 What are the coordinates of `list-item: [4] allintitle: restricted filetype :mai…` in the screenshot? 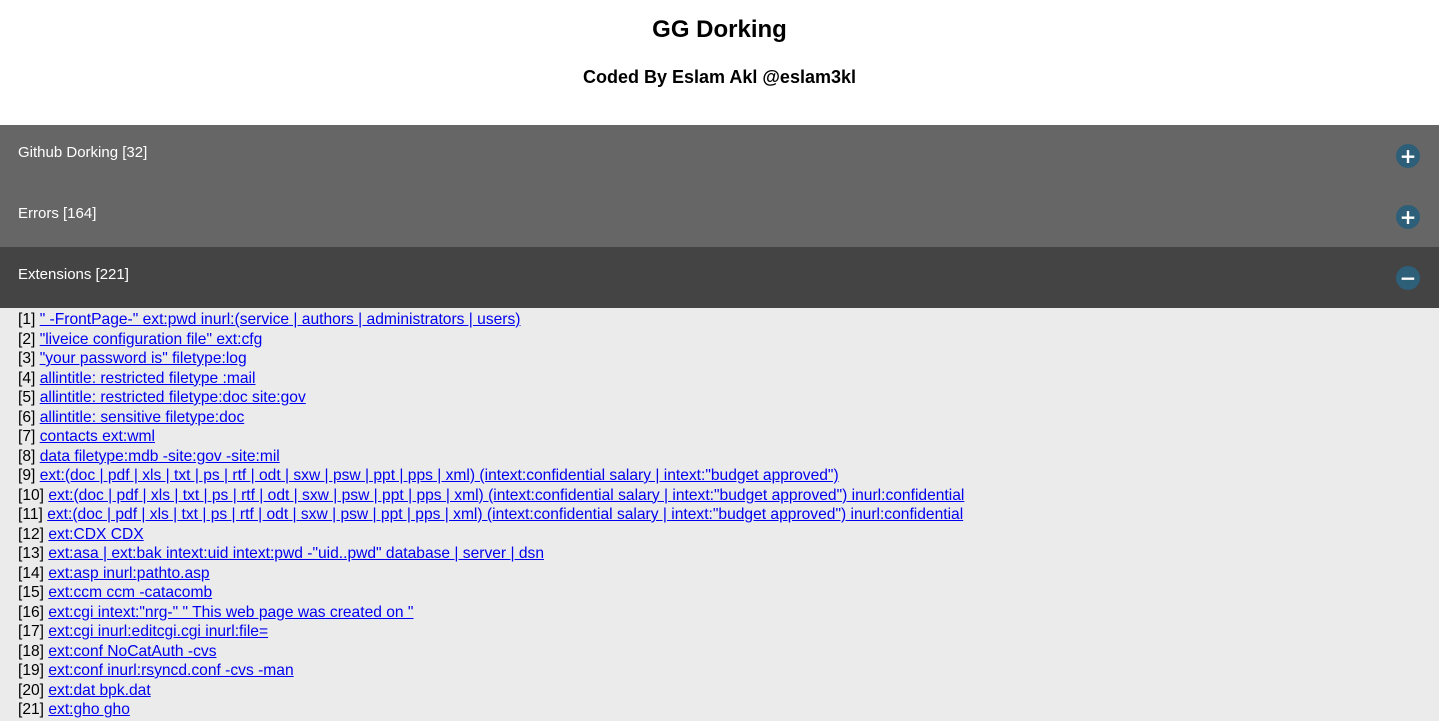 It's located at (728, 379).